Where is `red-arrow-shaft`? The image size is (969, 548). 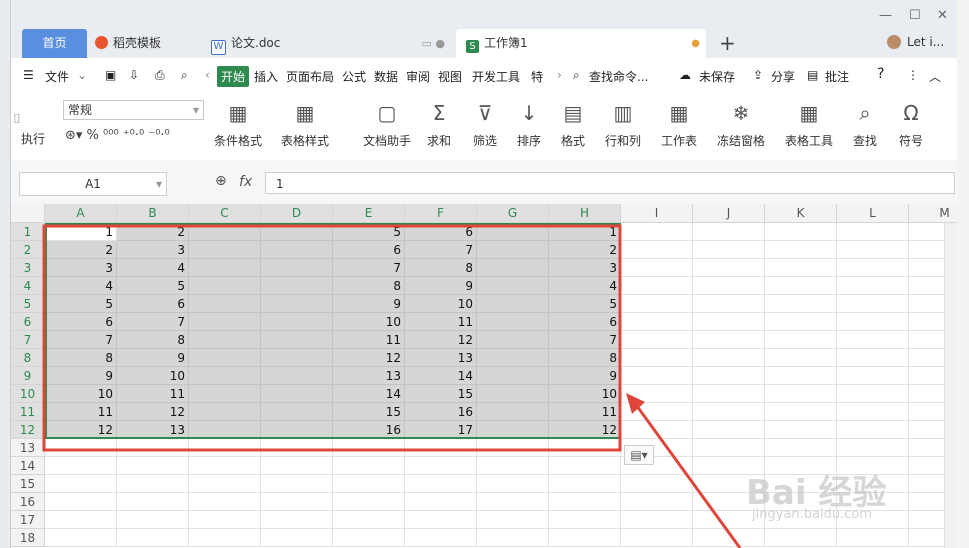 red-arrow-shaft is located at coordinates (687, 474).